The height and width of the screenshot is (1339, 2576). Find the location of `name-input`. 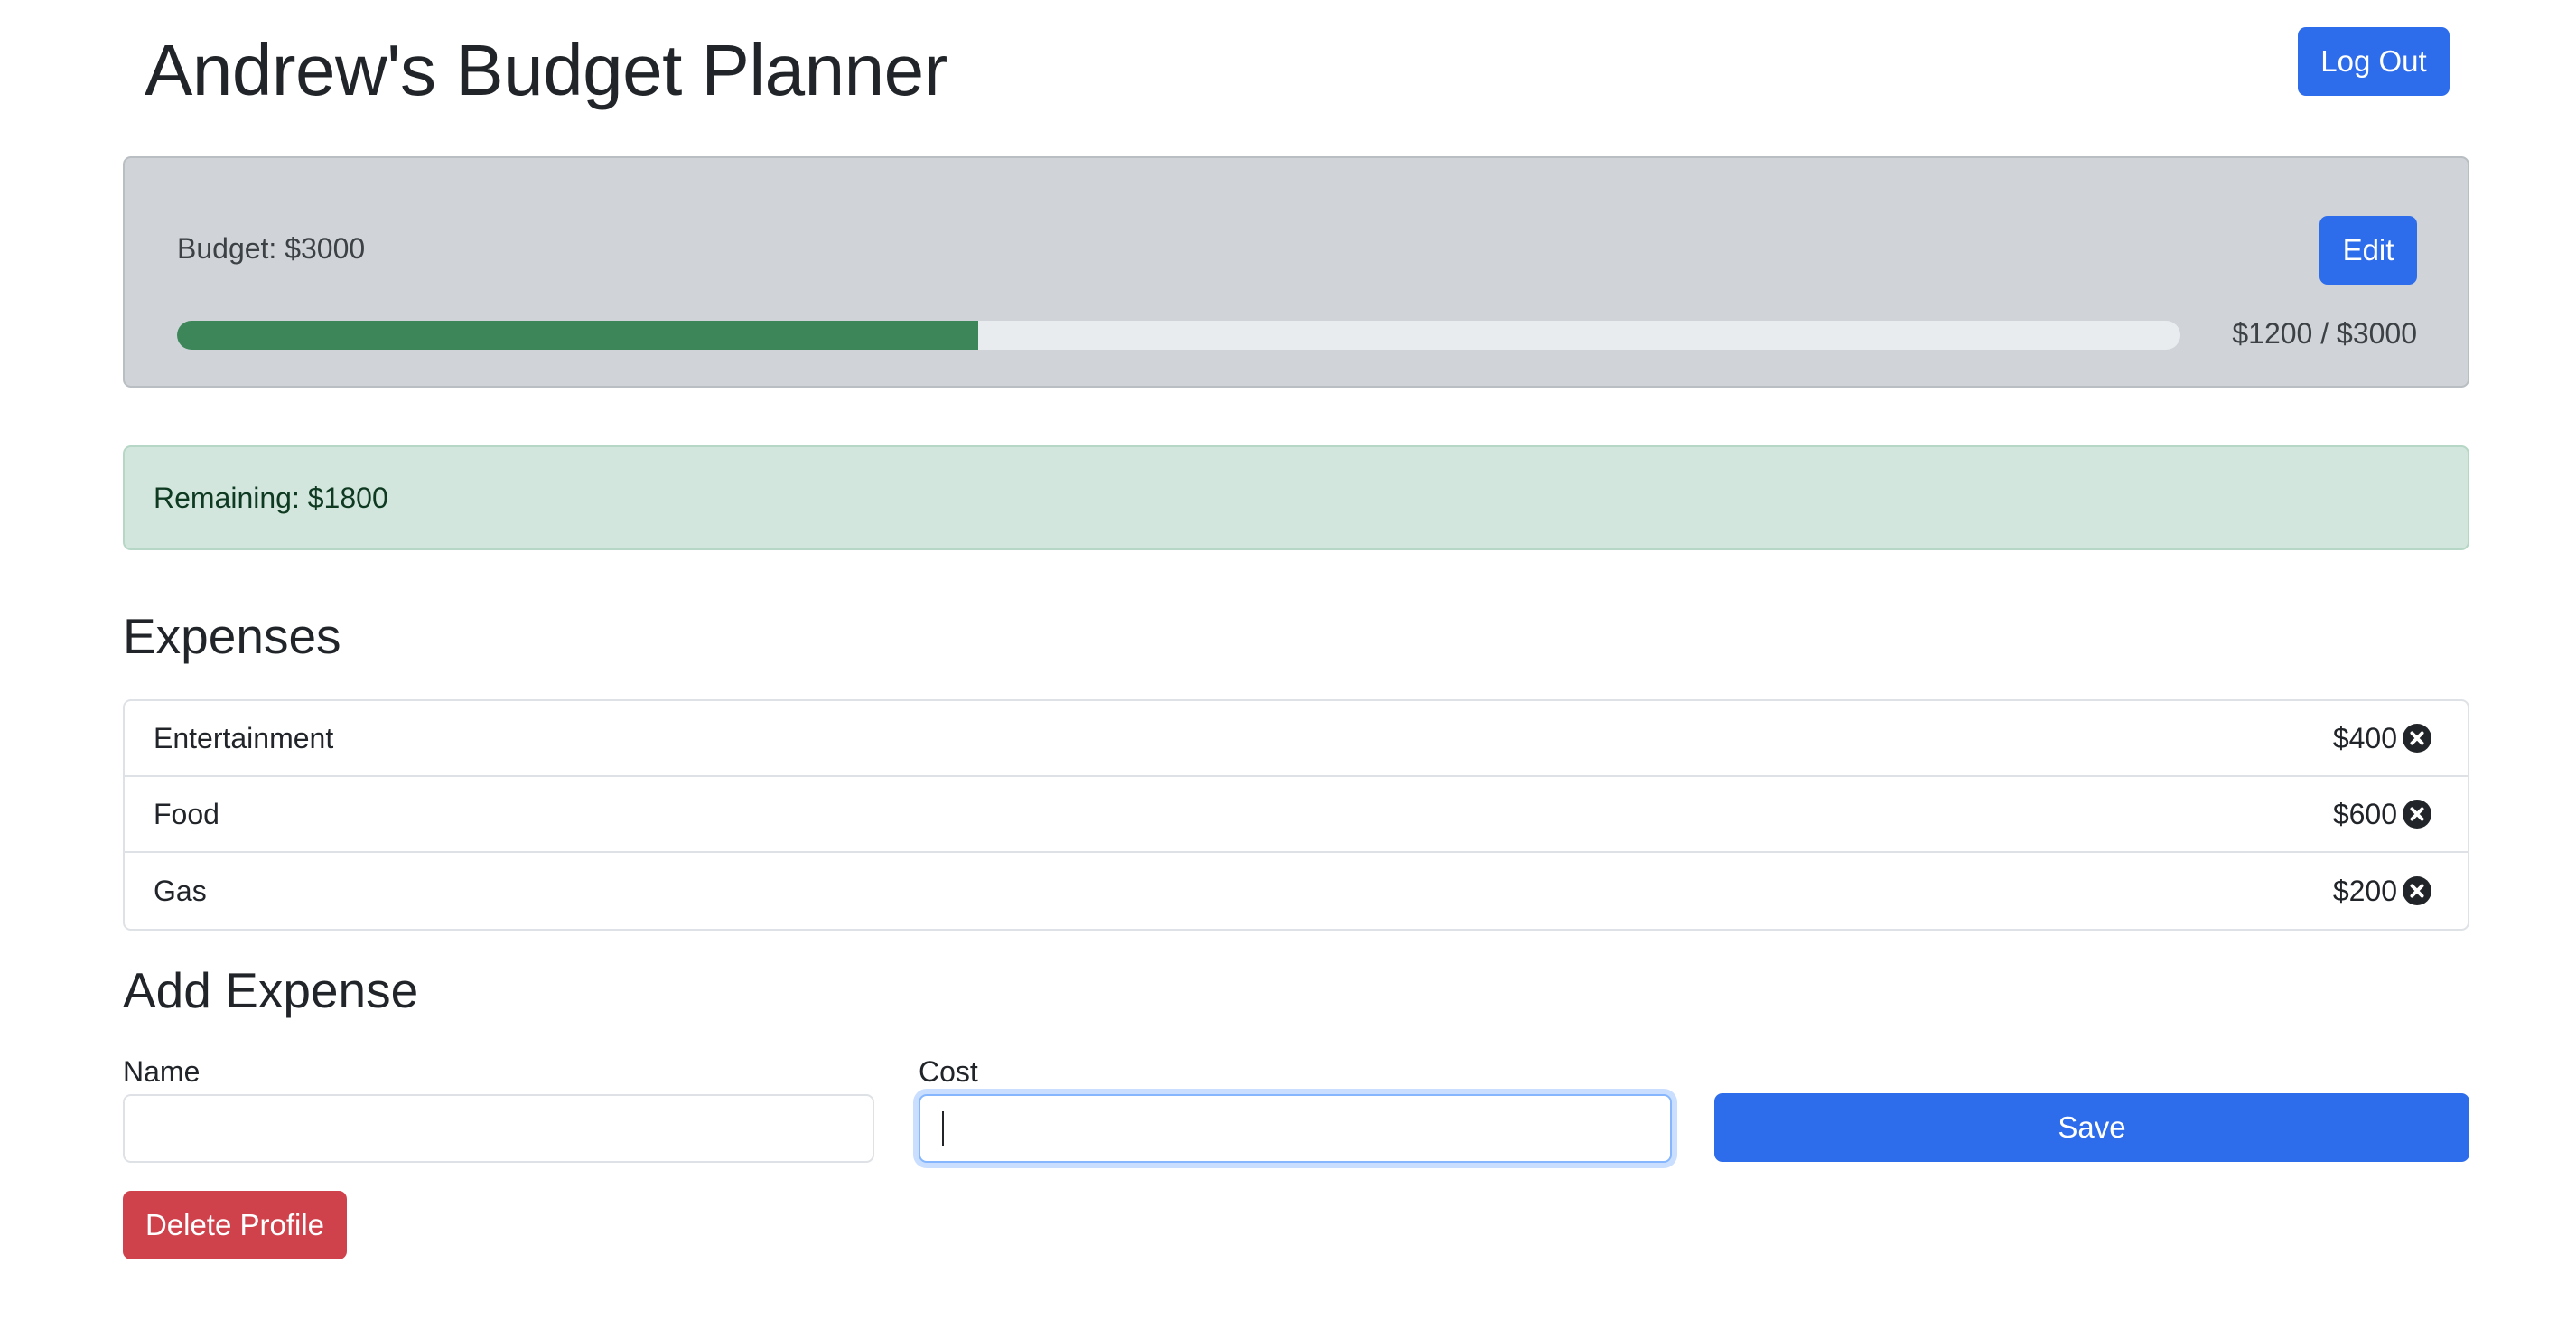

name-input is located at coordinates (499, 1128).